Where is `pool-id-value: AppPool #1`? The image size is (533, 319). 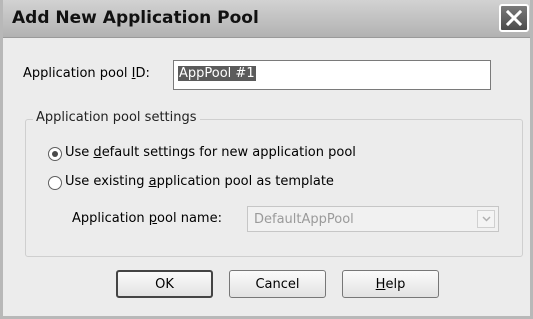
pool-id-value: AppPool #1 is located at coordinates (217, 73).